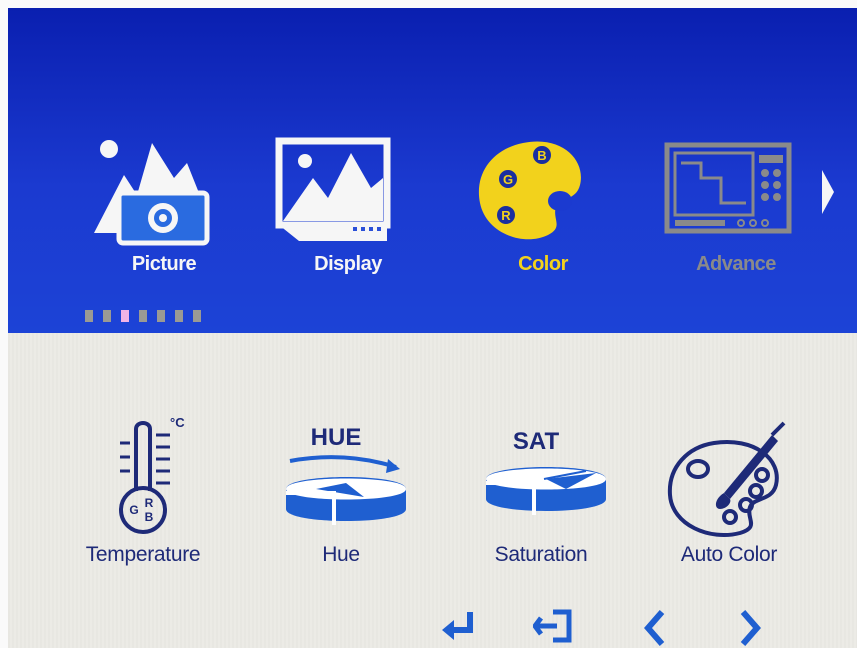  What do you see at coordinates (750, 628) in the screenshot?
I see `chevron-right-icon` at bounding box center [750, 628].